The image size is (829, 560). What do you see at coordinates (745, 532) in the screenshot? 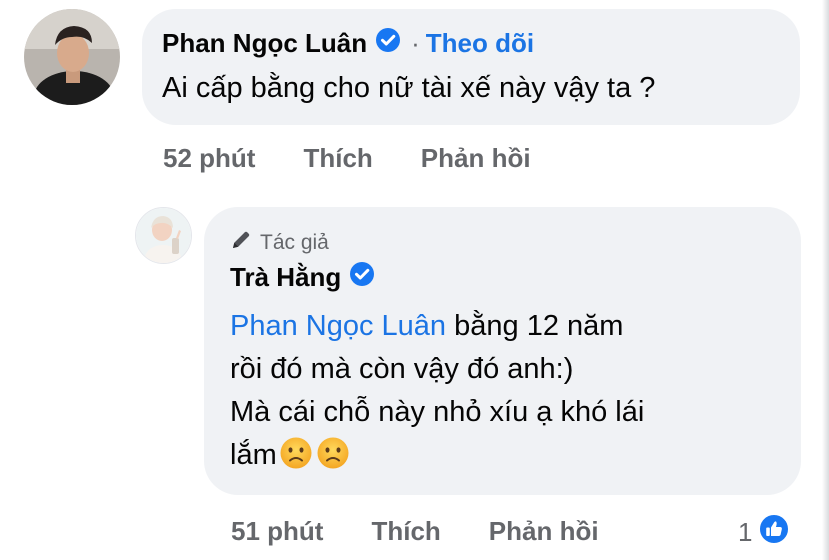
I see `reaction-count: 1` at bounding box center [745, 532].